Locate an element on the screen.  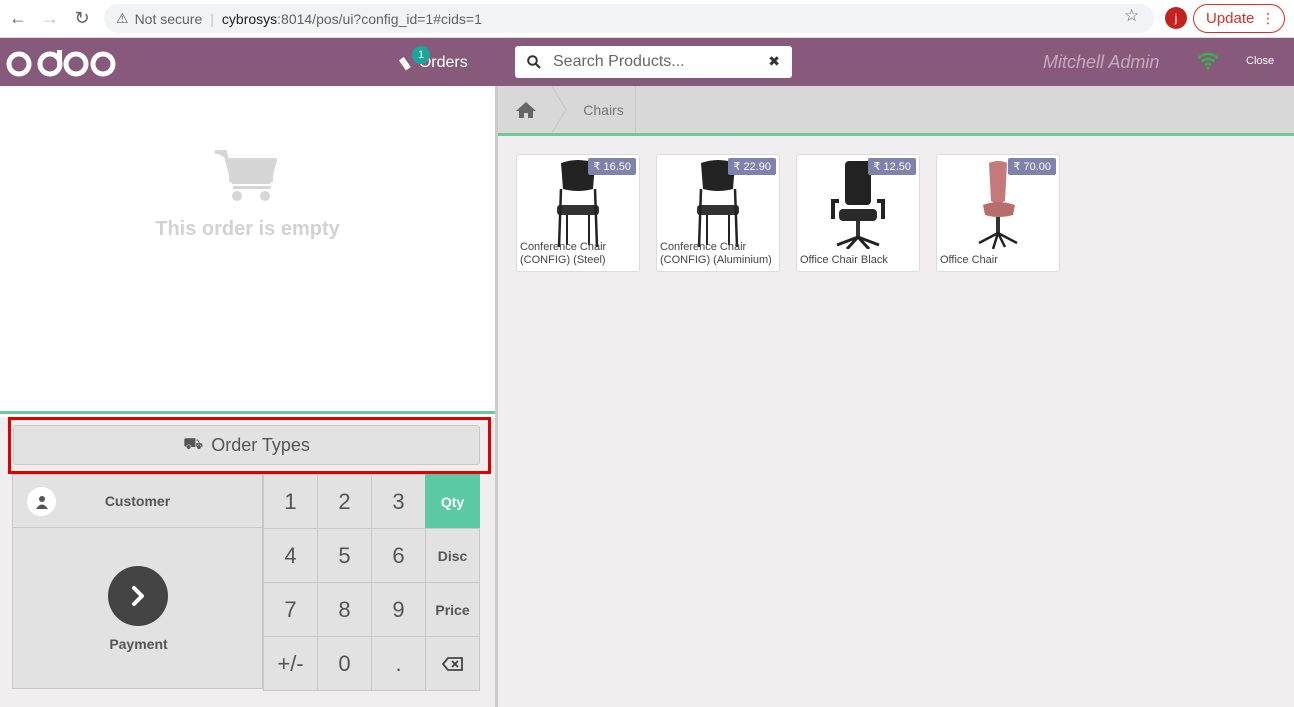
close-button: Close is located at coordinates (1260, 61).